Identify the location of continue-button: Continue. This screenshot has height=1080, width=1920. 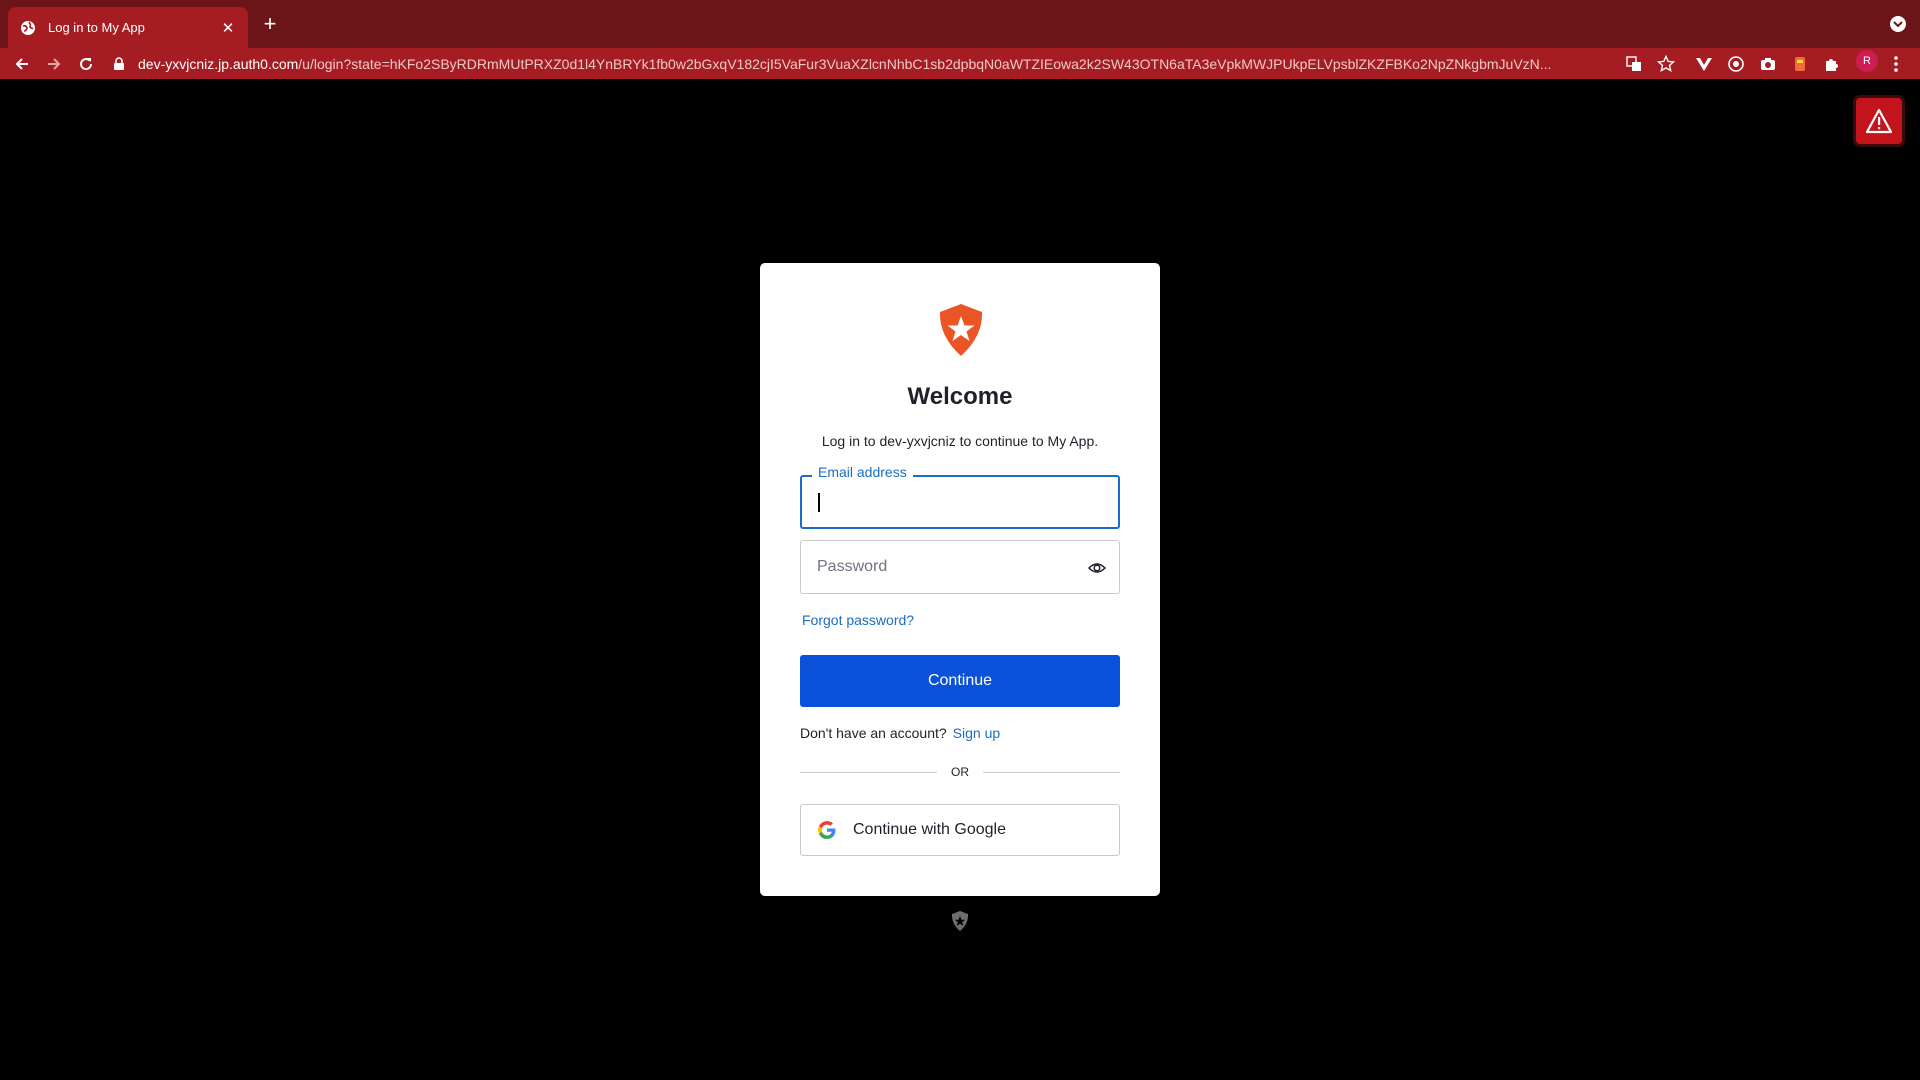
(960, 681).